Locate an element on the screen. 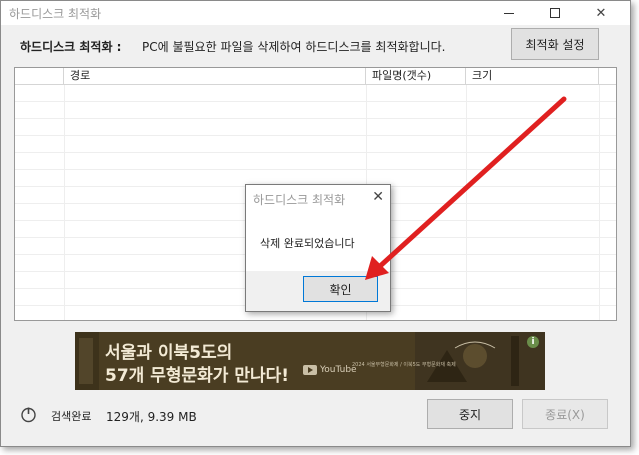  status-text: 검색완료 is located at coordinates (71, 416).